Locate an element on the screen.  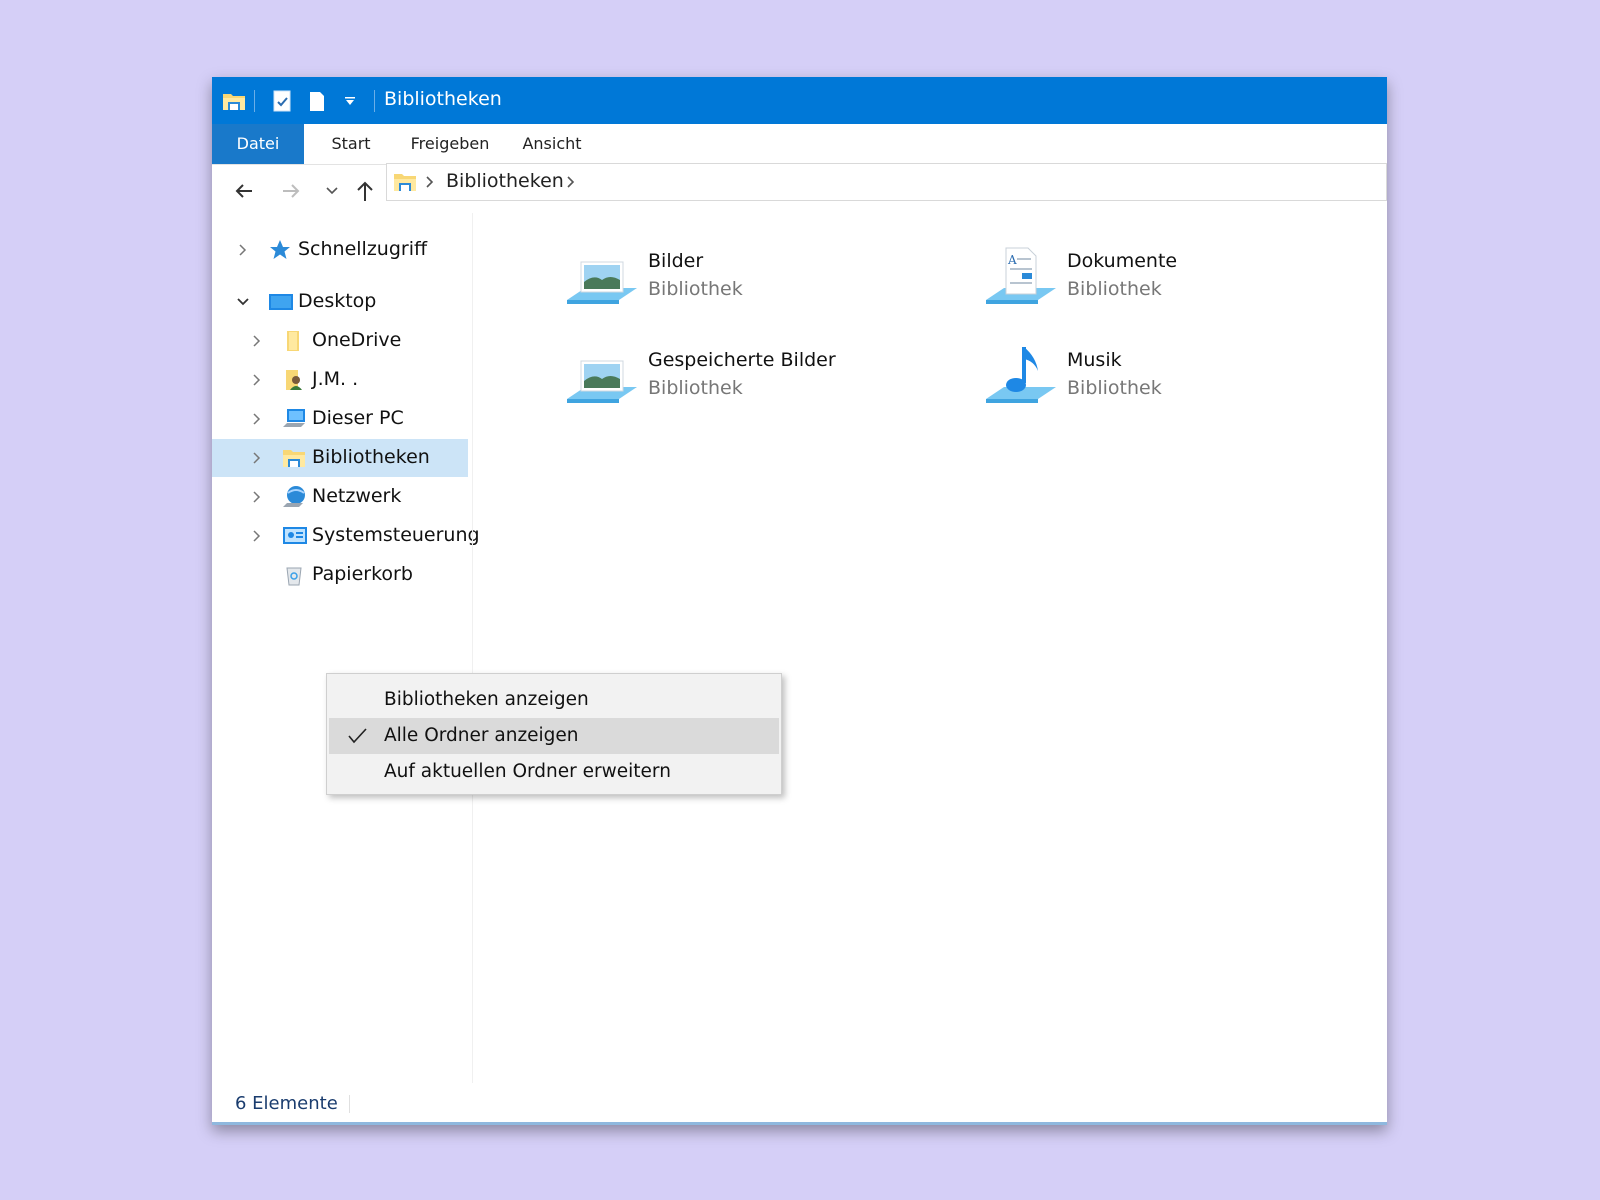
window-title: Bibliotheken is located at coordinates (443, 99).